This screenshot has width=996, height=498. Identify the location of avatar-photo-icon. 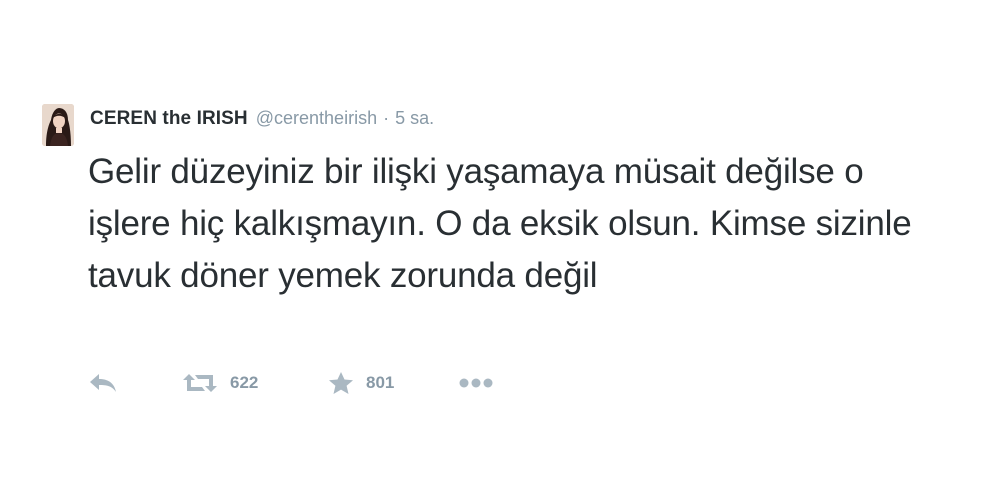
(58, 125).